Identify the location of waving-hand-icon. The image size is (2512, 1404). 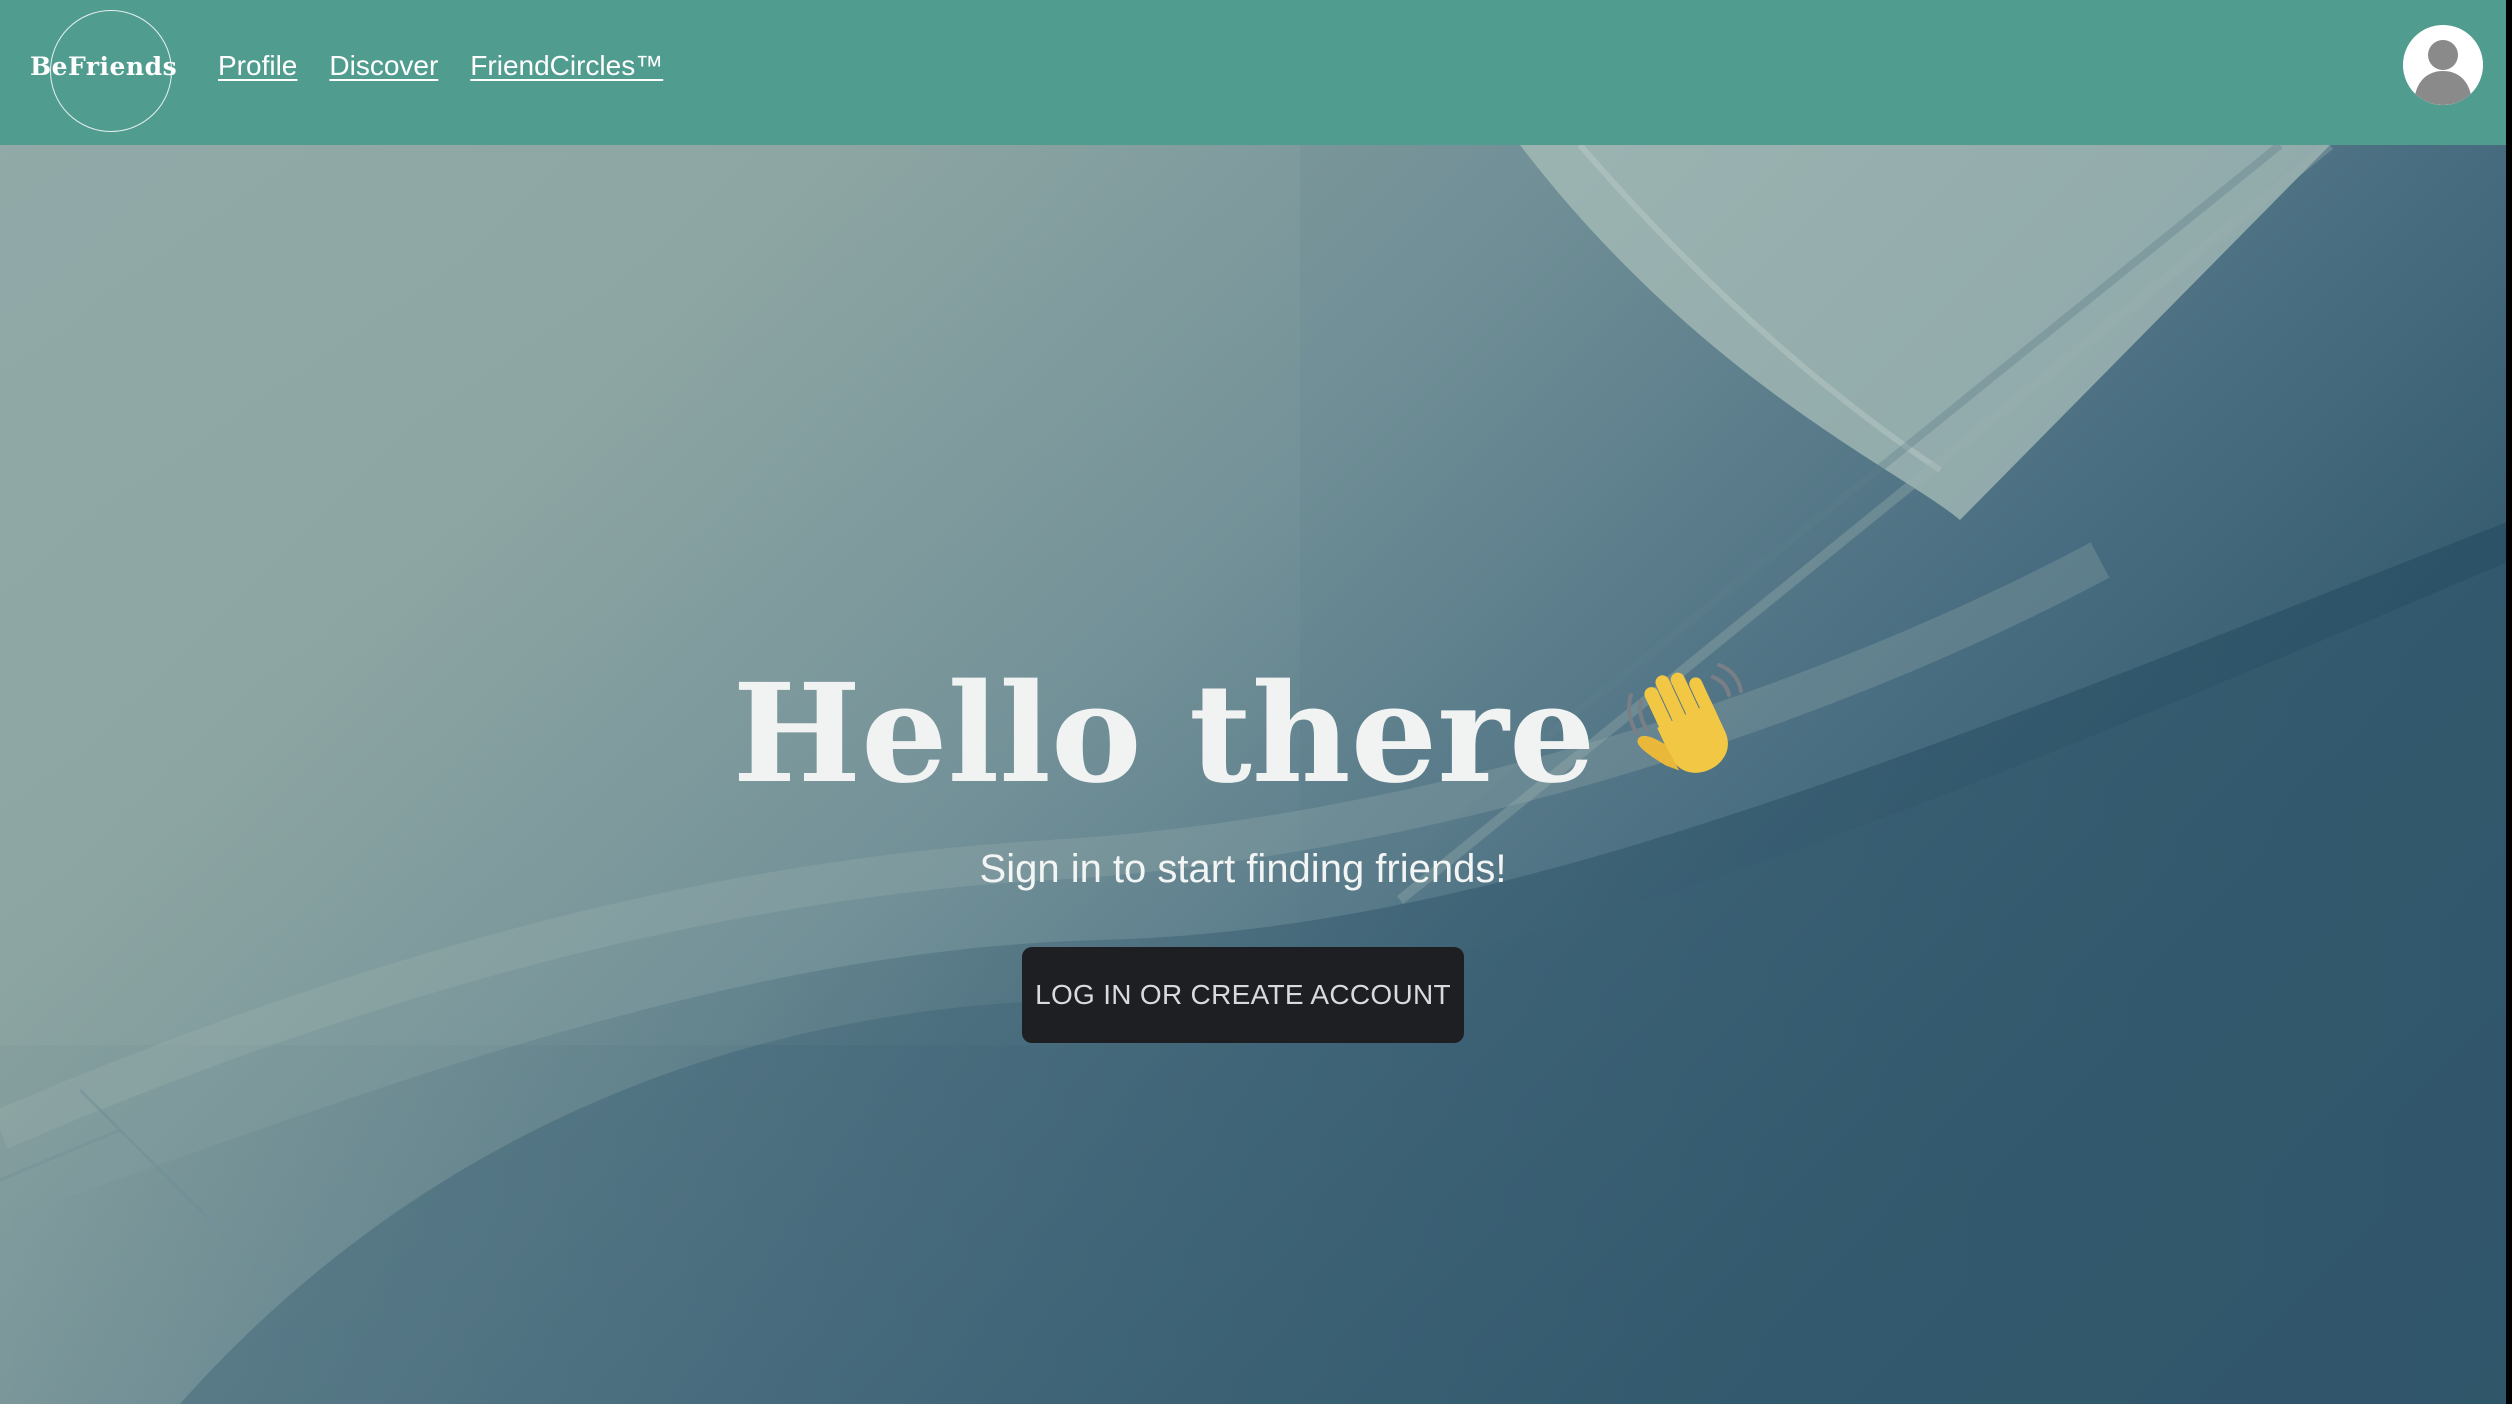
(1688, 720).